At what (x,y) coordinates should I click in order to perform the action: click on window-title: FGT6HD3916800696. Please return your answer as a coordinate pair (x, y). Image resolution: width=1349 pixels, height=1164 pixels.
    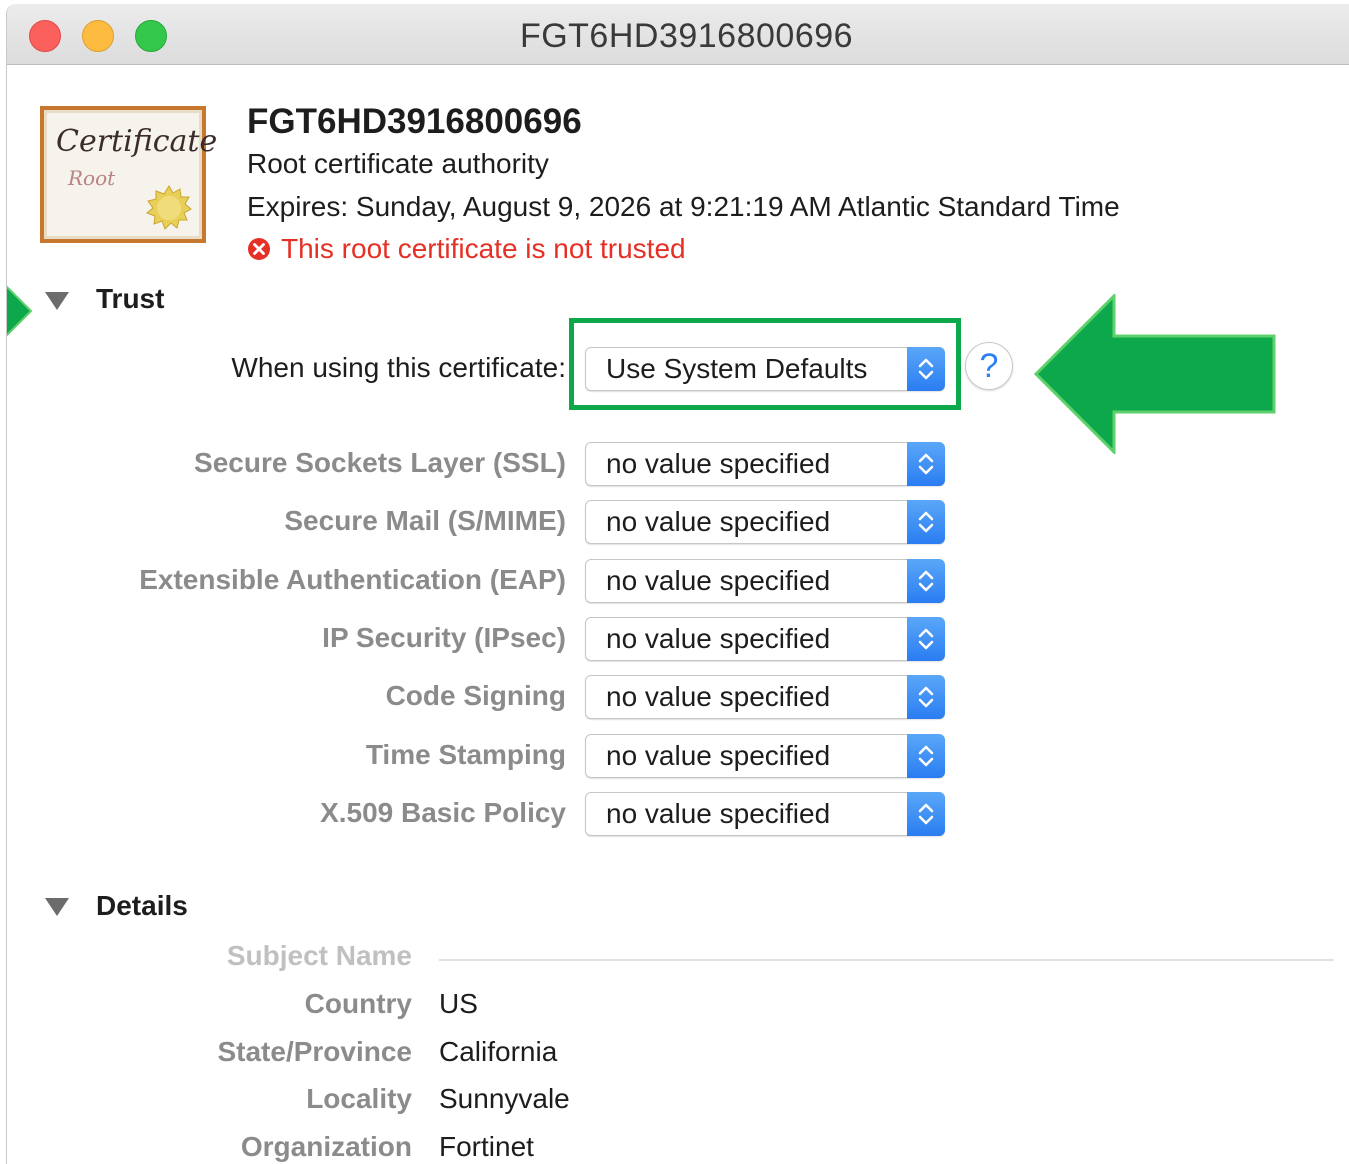
    Looking at the image, I should click on (686, 36).